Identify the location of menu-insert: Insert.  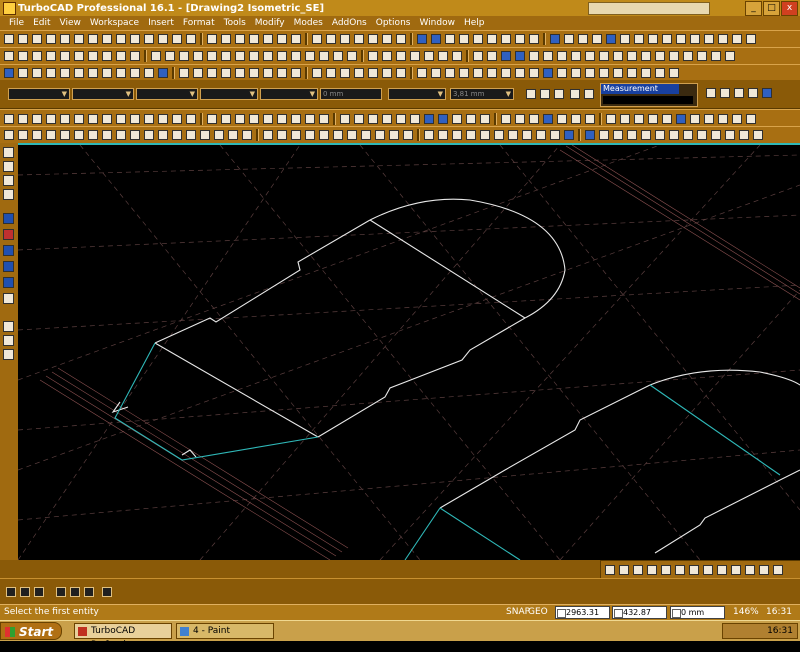
(161, 23).